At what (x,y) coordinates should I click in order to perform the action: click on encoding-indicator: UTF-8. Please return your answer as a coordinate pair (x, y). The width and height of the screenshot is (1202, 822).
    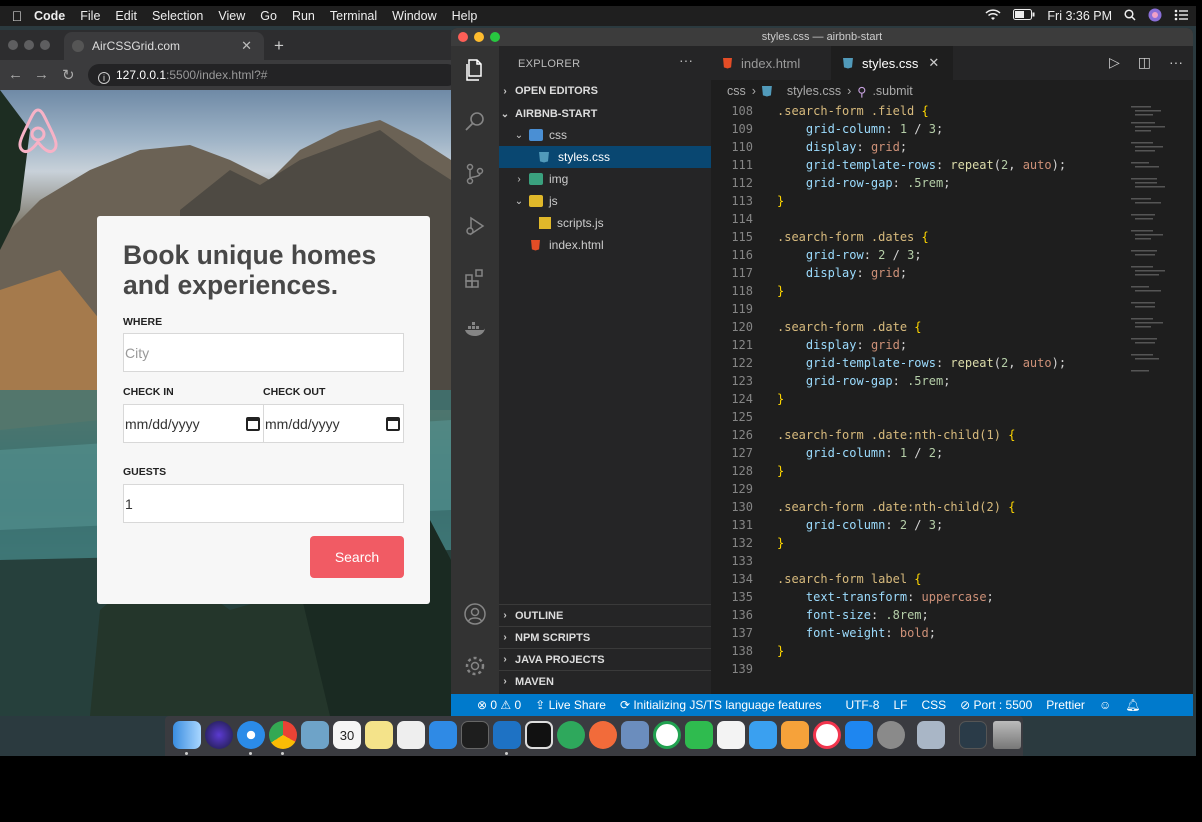
    Looking at the image, I should click on (862, 705).